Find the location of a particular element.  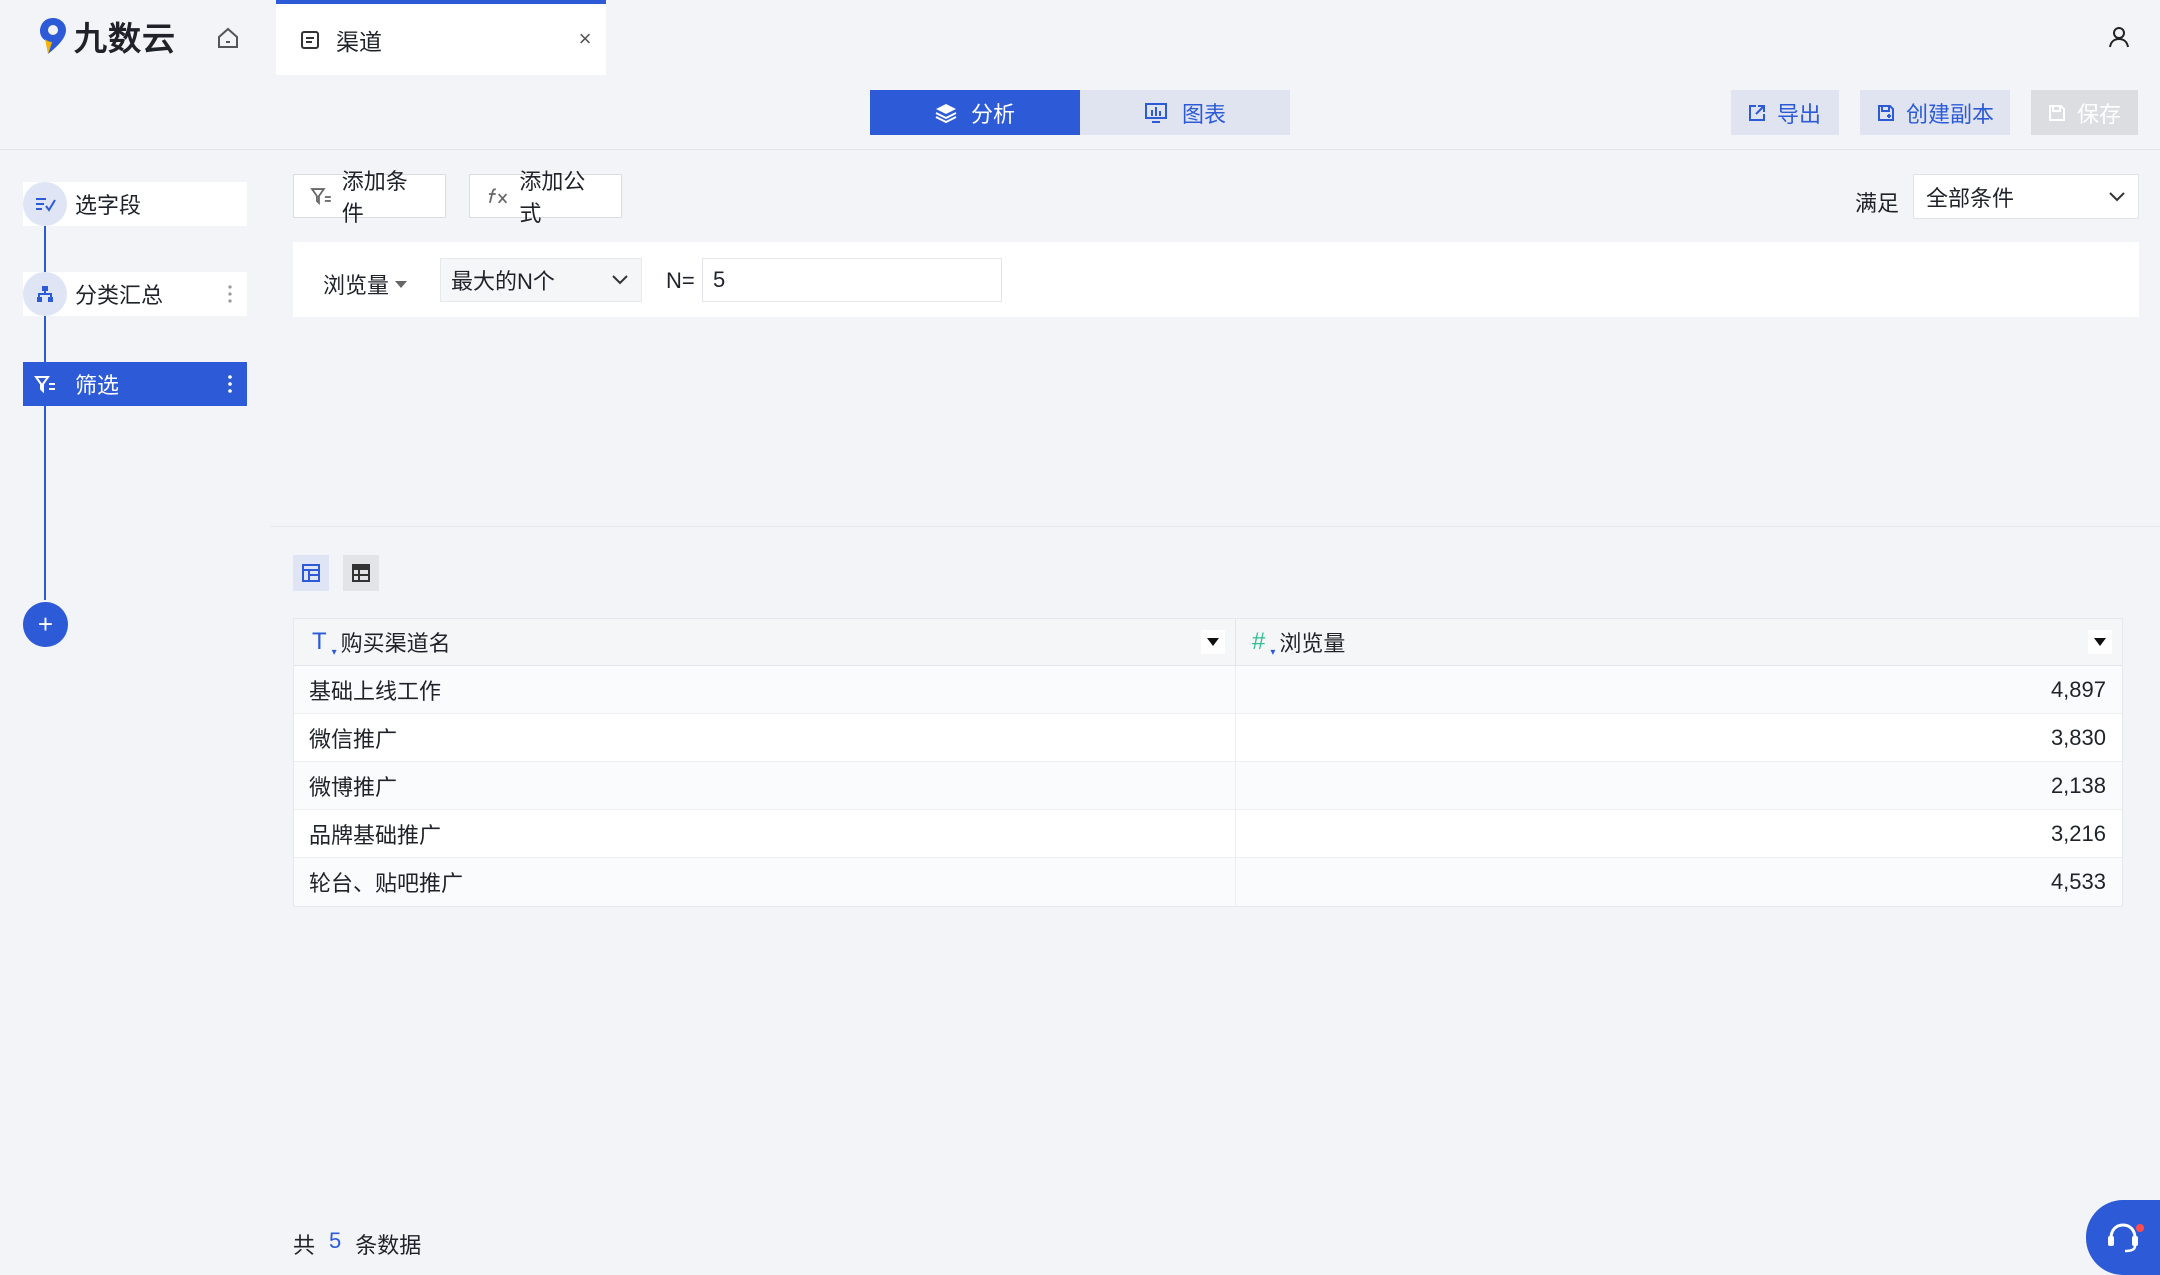

save-copy-icon is located at coordinates (1886, 112).